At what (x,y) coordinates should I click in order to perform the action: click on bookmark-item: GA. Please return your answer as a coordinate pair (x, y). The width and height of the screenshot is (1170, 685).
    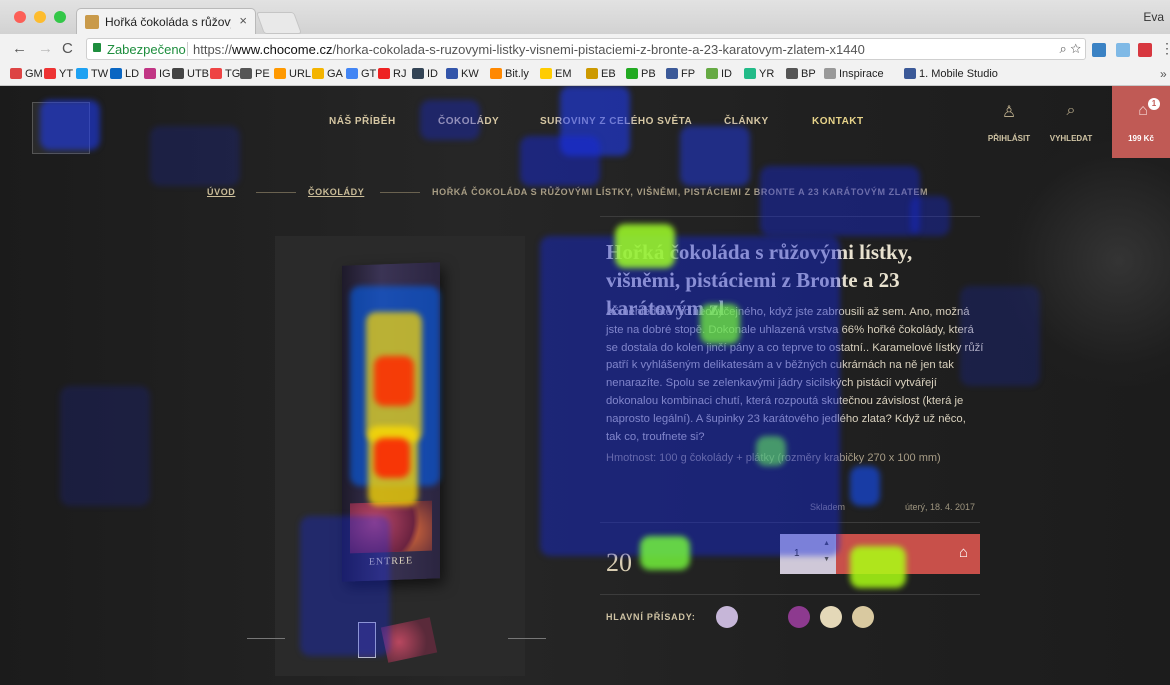
    Looking at the image, I should click on (327, 74).